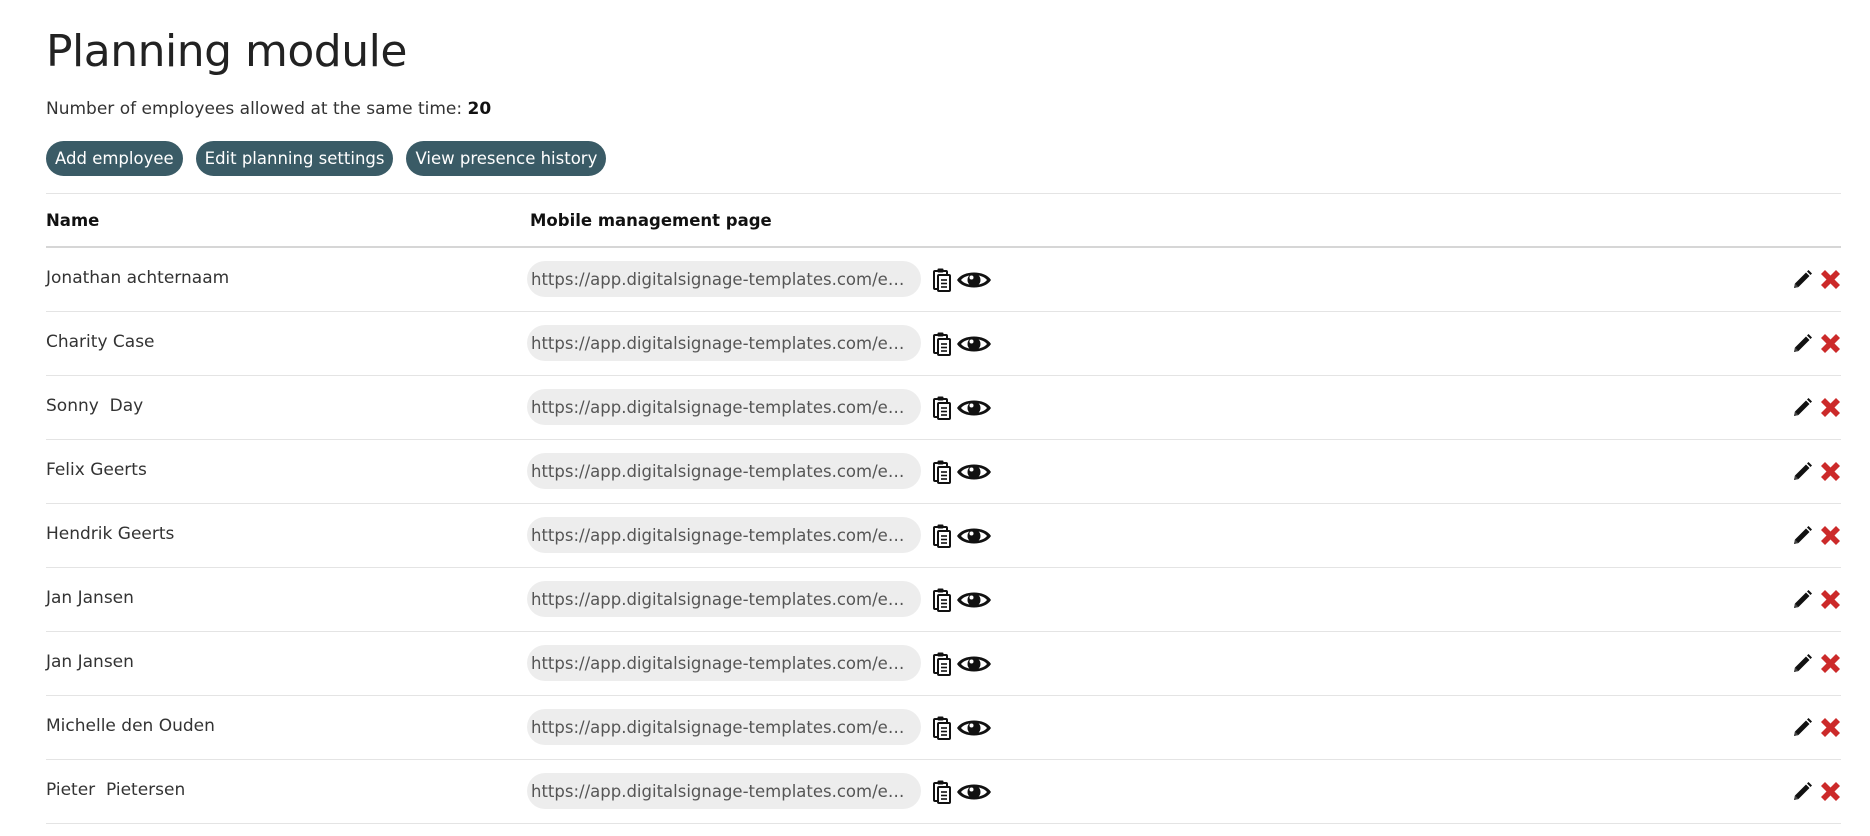  What do you see at coordinates (506, 158) in the screenshot?
I see `view-presence-history-button: View presence history` at bounding box center [506, 158].